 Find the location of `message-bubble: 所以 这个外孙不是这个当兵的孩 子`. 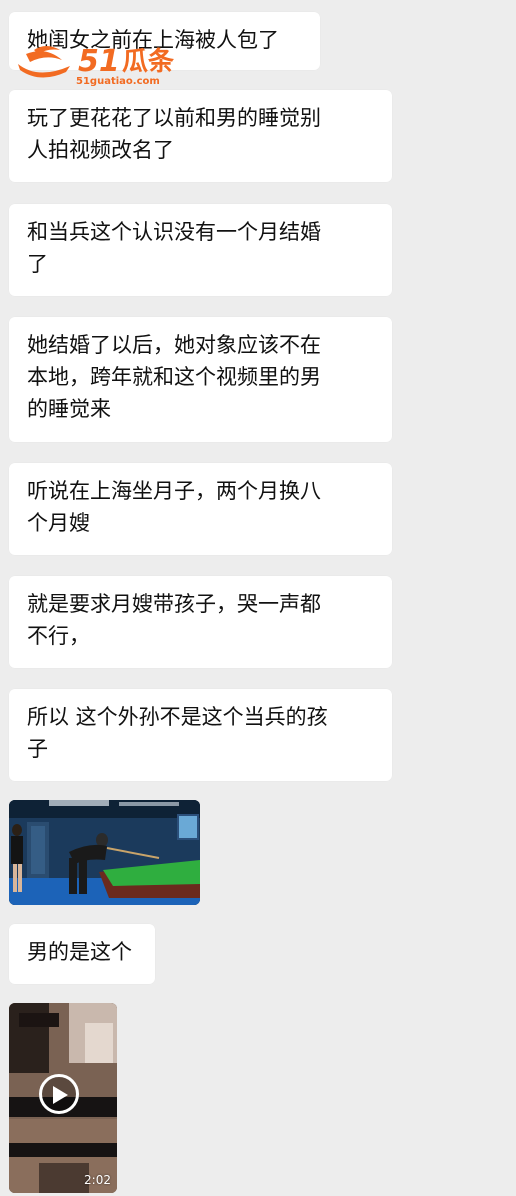

message-bubble: 所以 这个外孙不是这个当兵的孩 子 is located at coordinates (200, 735).